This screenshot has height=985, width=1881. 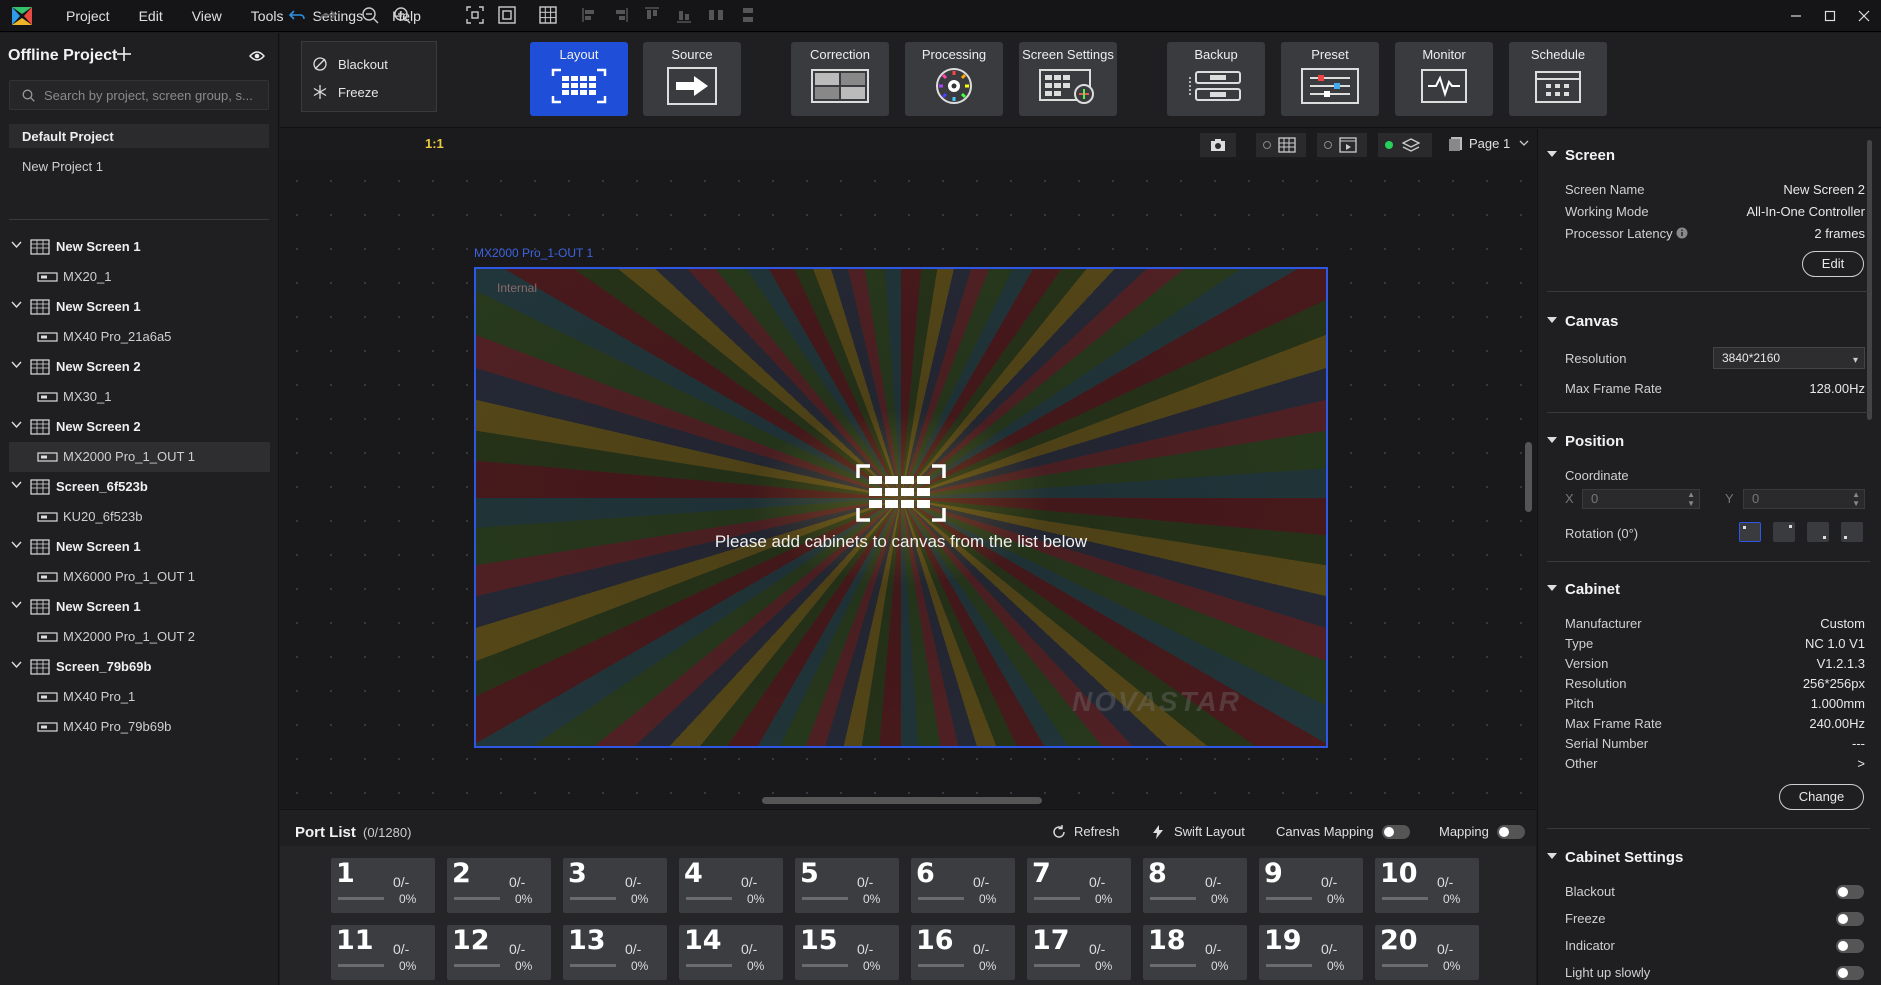 I want to click on eye-icon, so click(x=257, y=56).